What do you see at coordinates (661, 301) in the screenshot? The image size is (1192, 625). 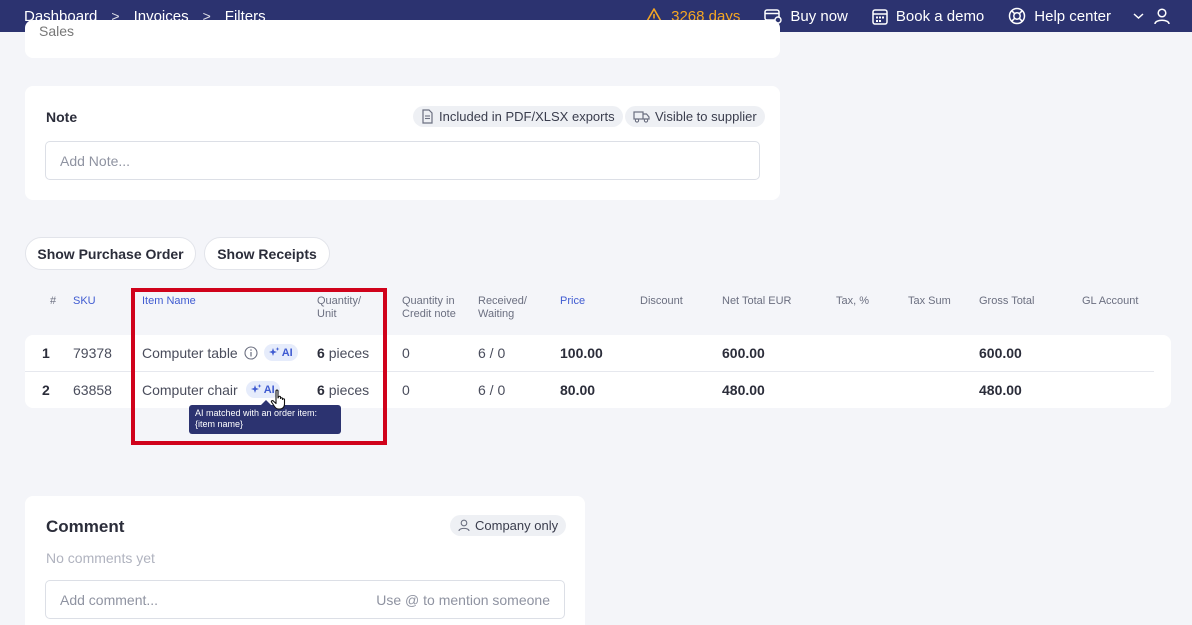 I see `col-header-discount: Discount` at bounding box center [661, 301].